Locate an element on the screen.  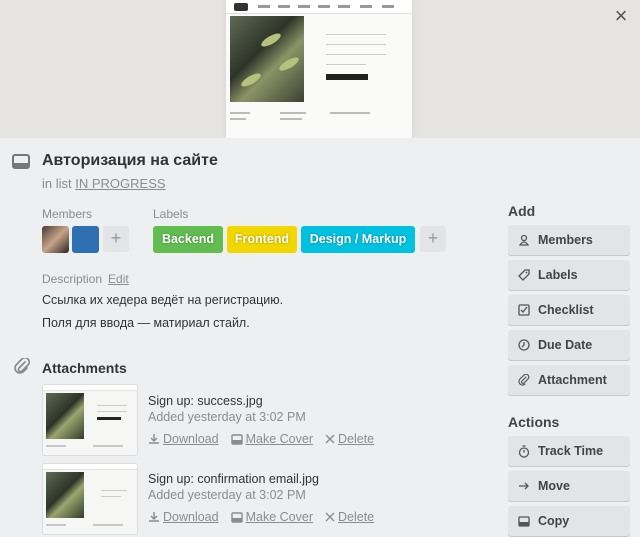
label-design-markup: Design / Markup is located at coordinates (358, 239).